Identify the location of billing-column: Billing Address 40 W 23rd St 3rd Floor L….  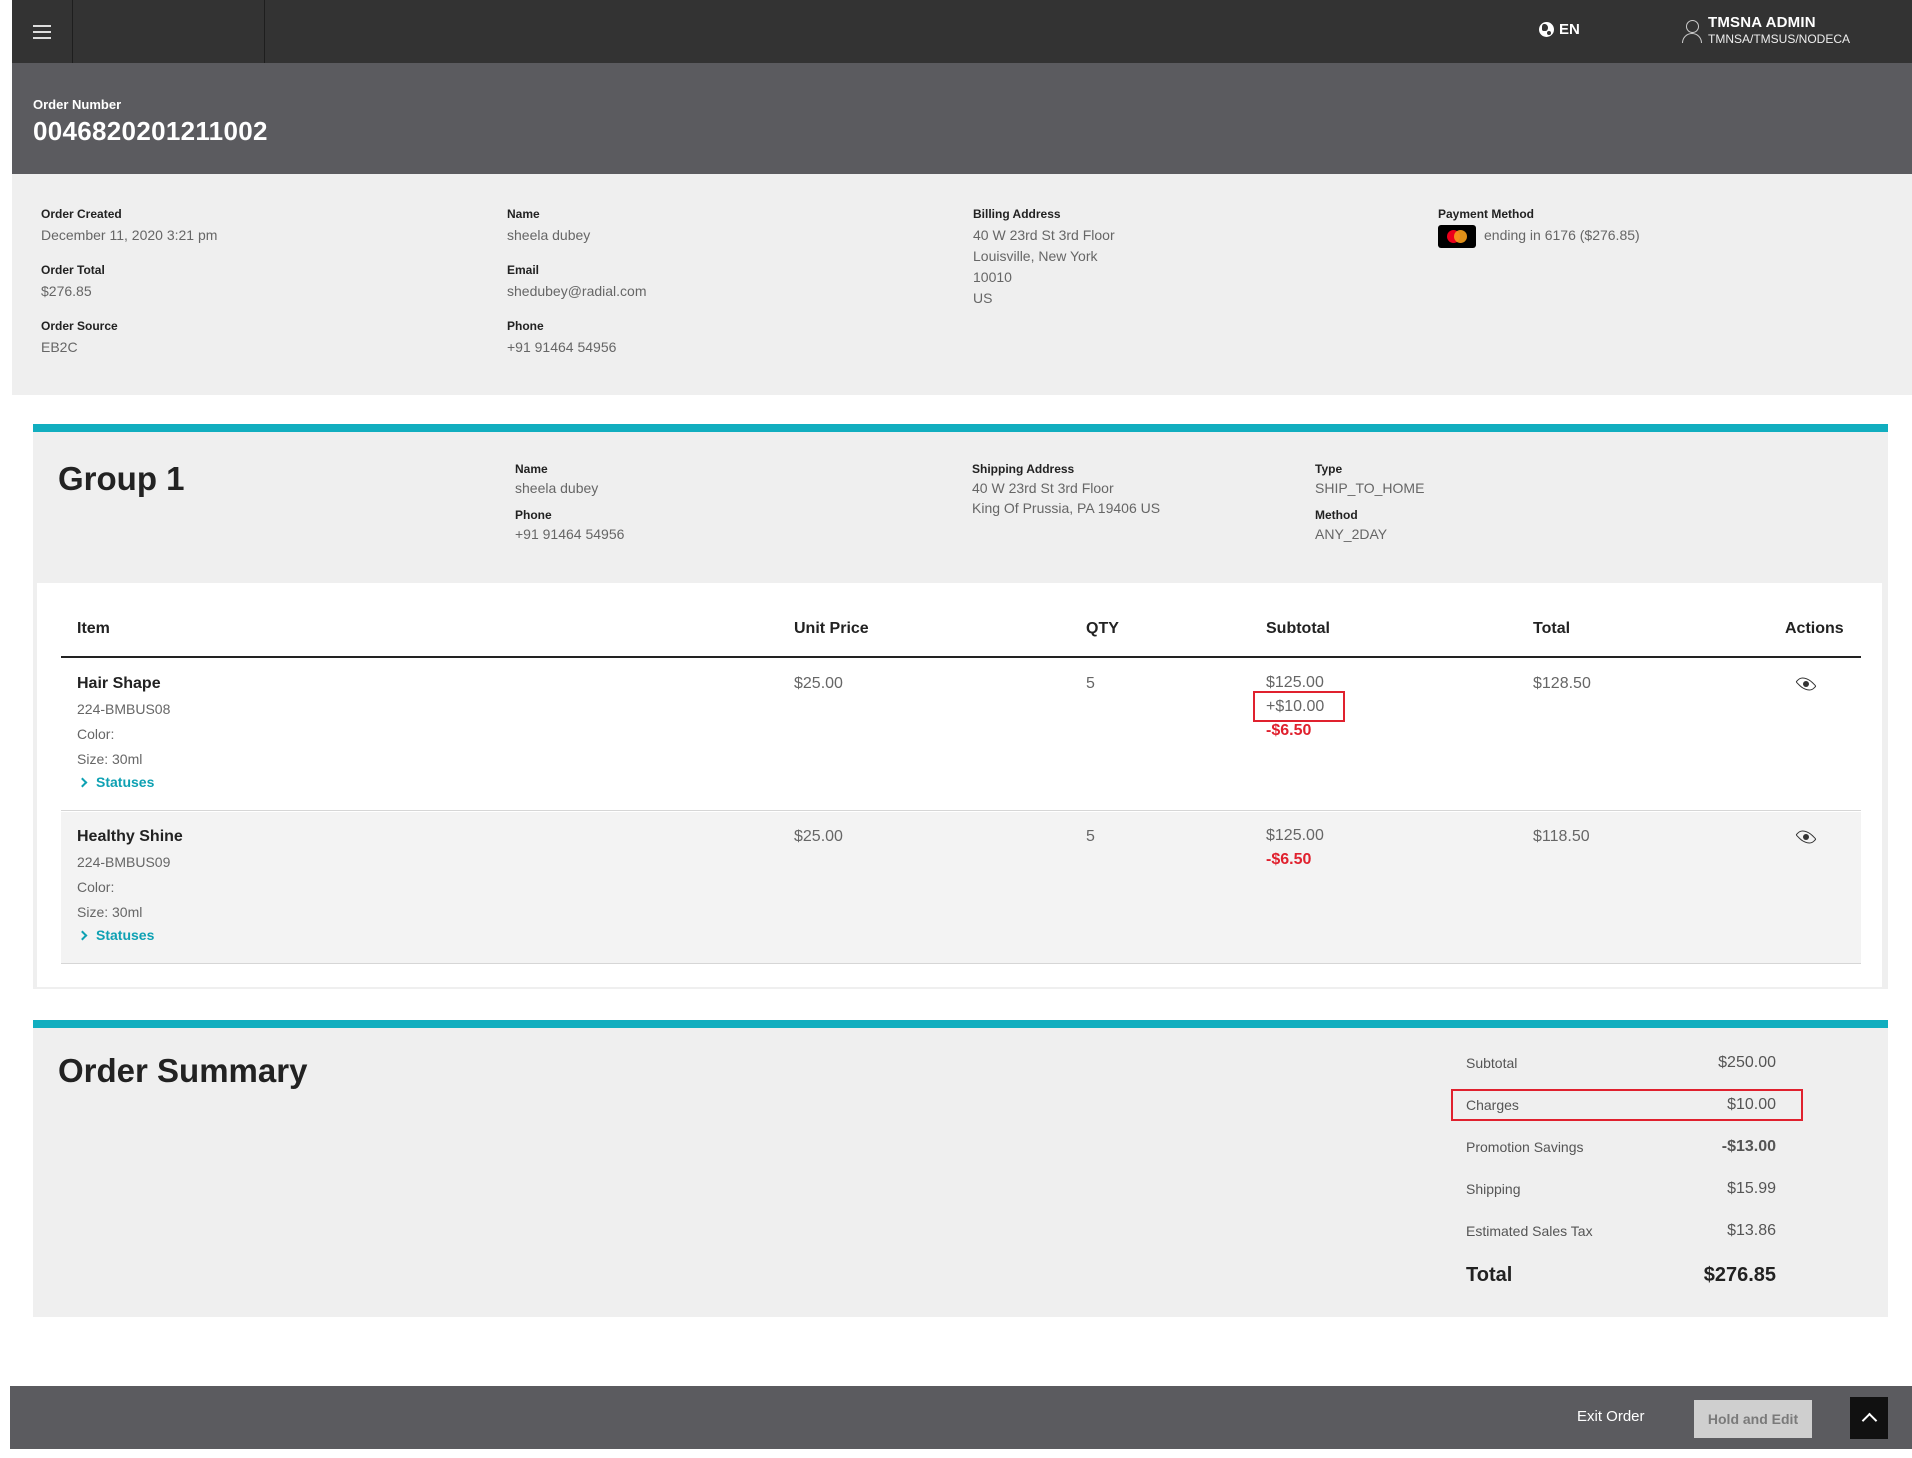
(1044, 266).